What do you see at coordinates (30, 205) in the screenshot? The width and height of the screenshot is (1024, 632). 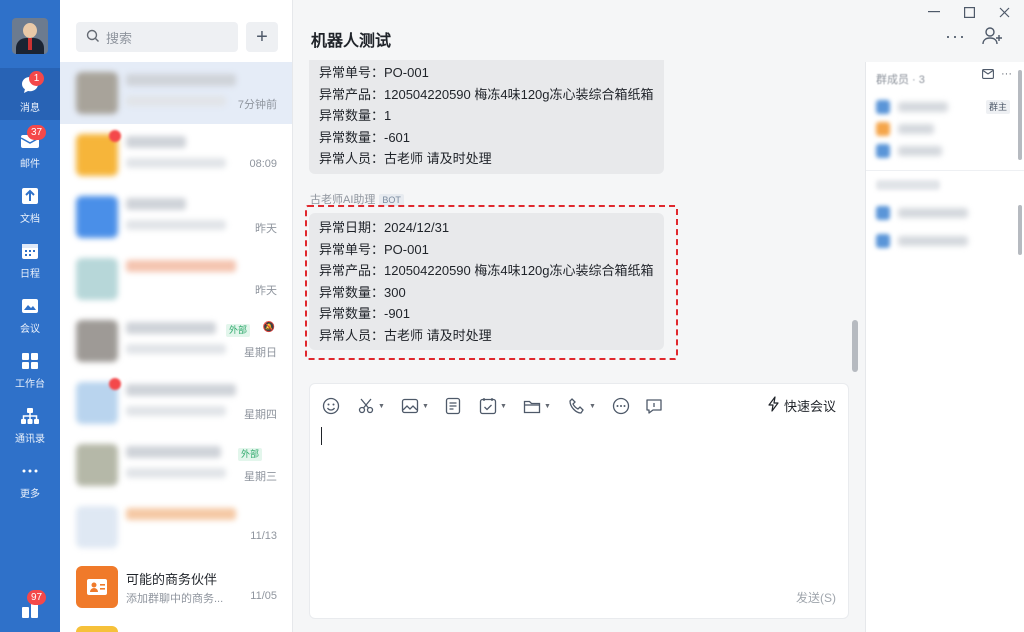 I see `rail-item-docs: 文档` at bounding box center [30, 205].